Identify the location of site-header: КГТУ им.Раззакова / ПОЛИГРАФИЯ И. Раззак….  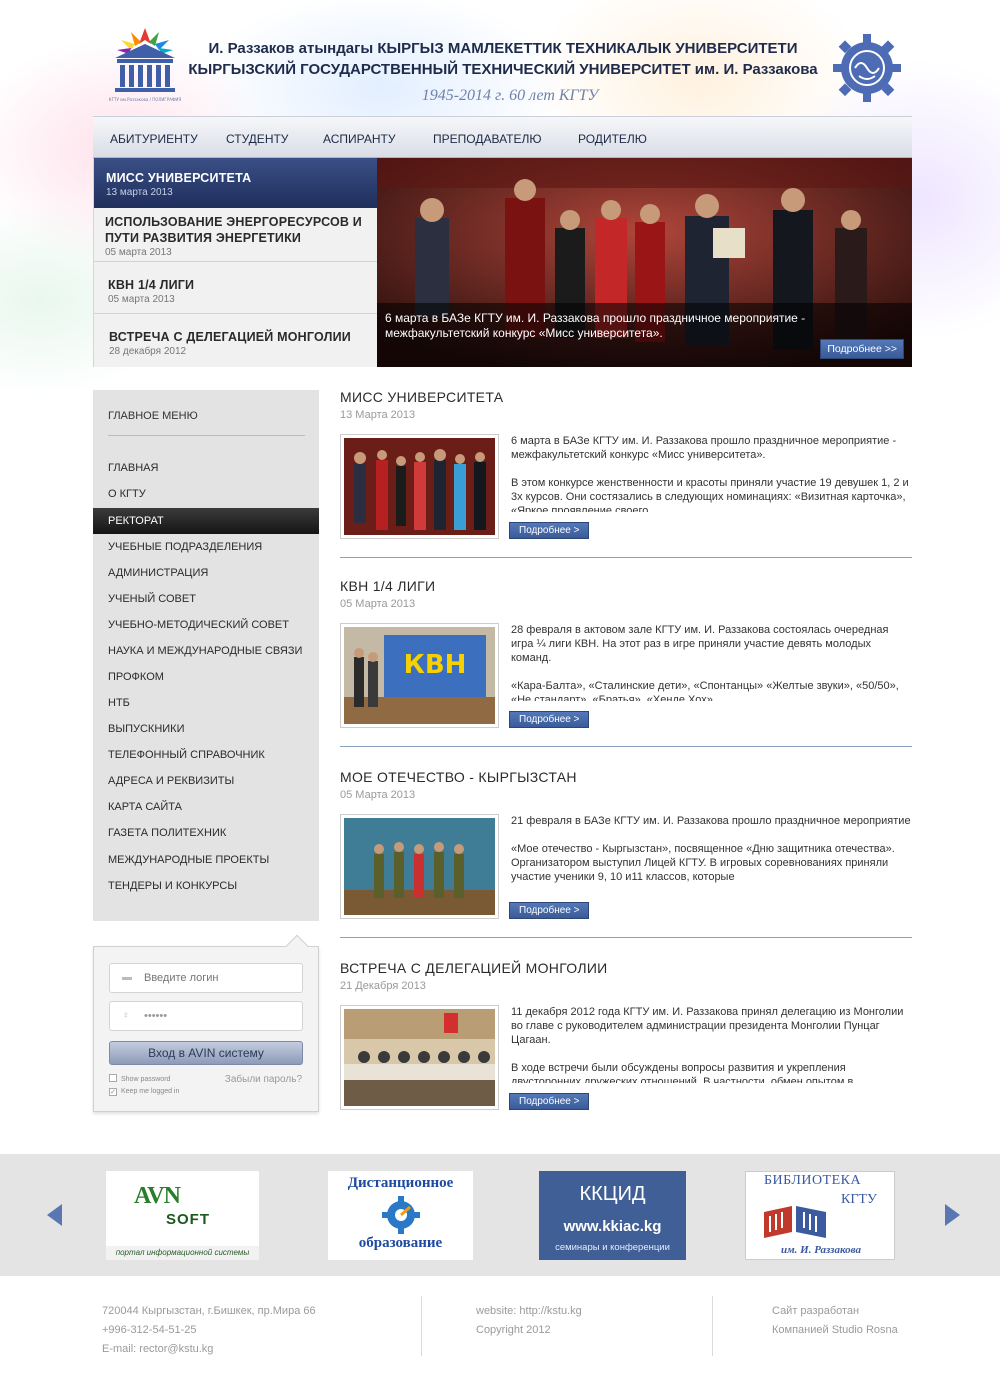
(503, 67).